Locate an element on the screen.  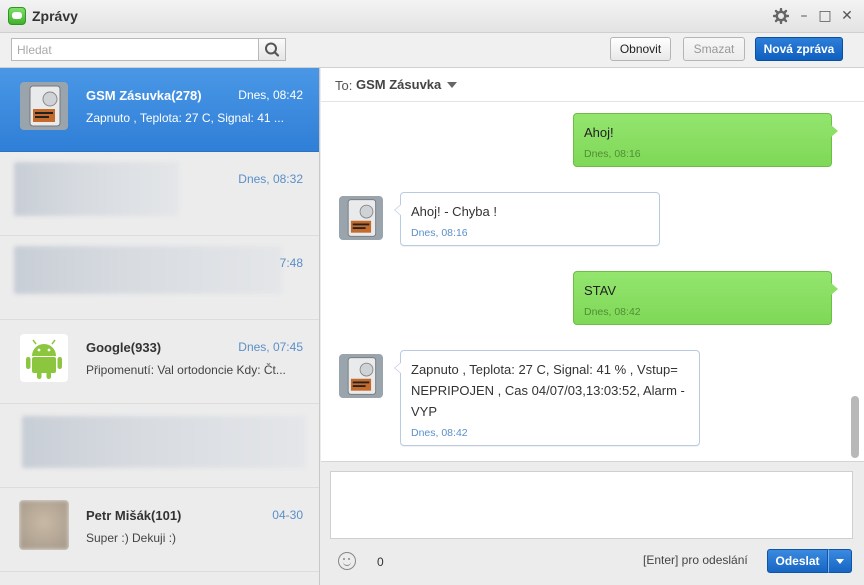
search-input is located at coordinates (135, 49).